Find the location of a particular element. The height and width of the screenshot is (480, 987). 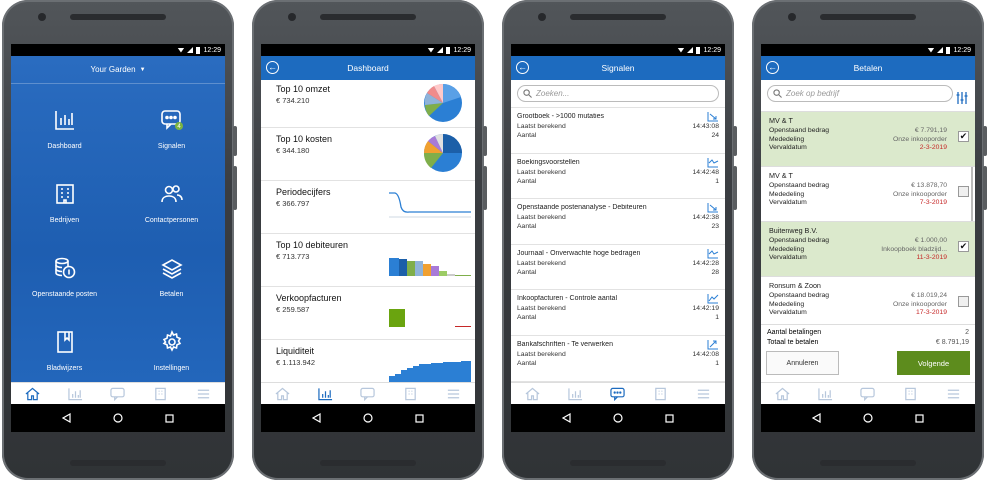

signal-count: 28 is located at coordinates (715, 272).